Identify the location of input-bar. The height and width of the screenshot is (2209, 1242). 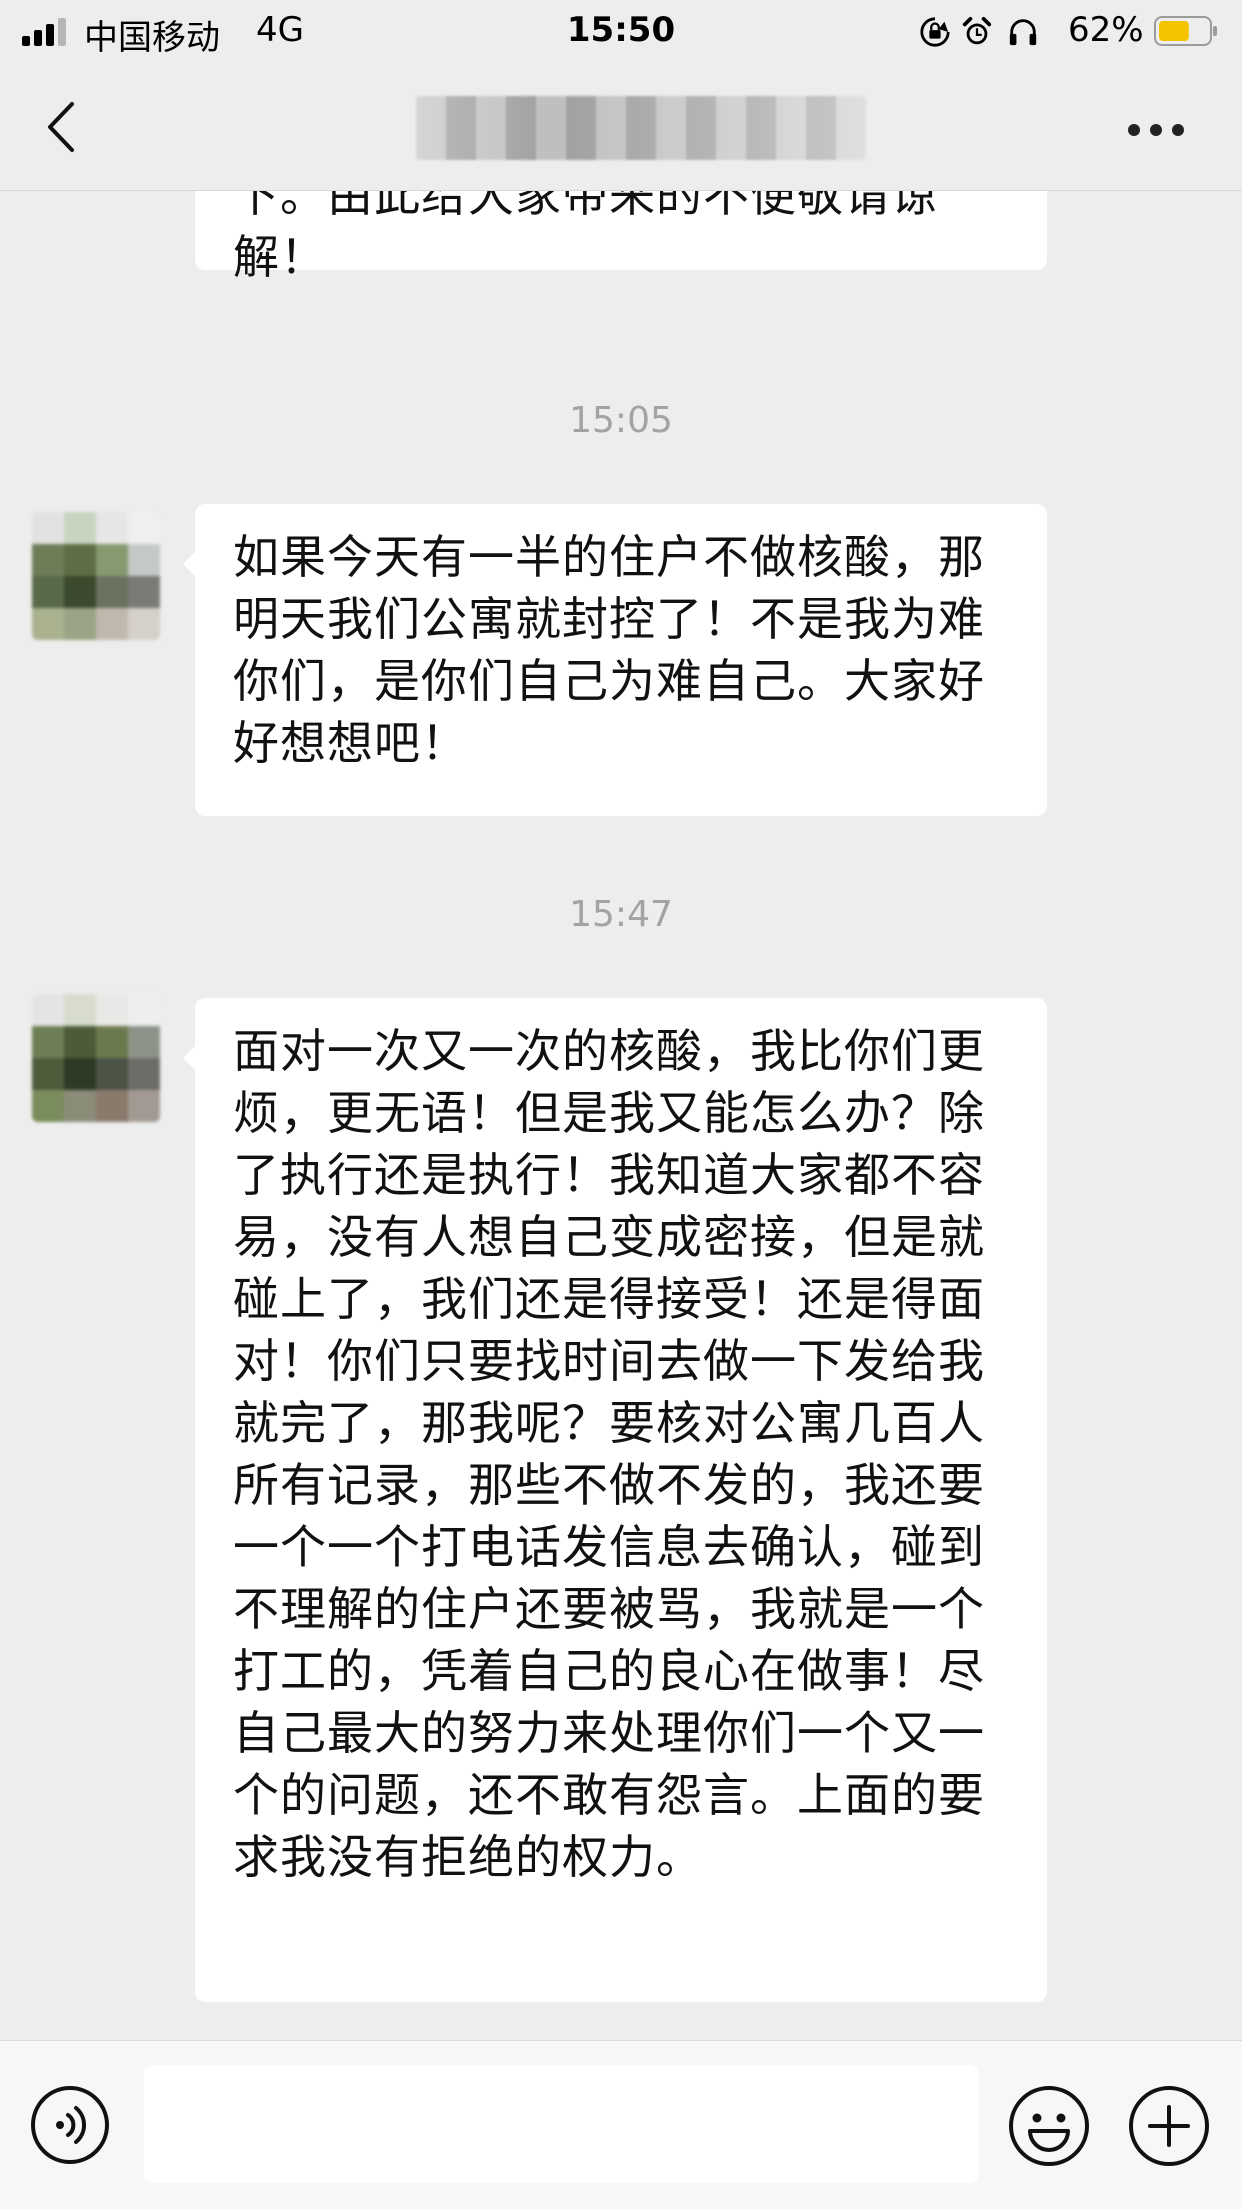
(621, 2124).